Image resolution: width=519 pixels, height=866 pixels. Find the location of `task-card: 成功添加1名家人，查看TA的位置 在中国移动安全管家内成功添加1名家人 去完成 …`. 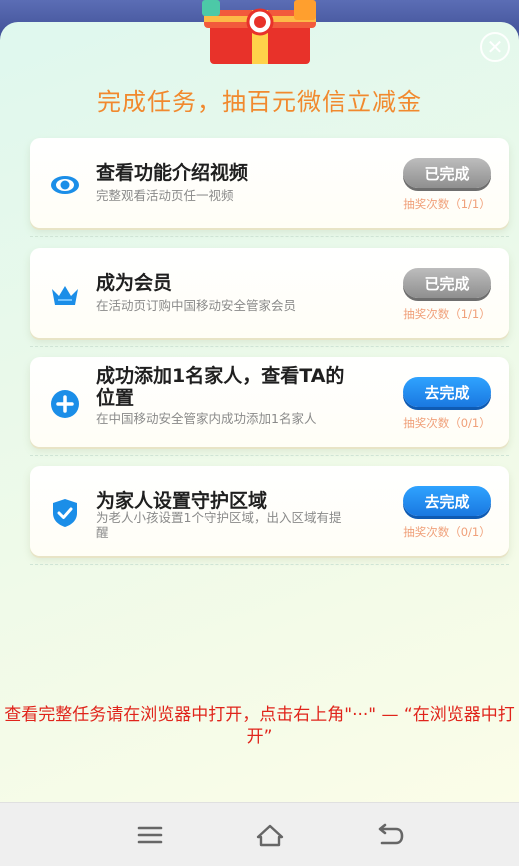

task-card: 成功添加1名家人，查看TA的位置 在中国移动安全管家内成功添加1名家人 去完成 … is located at coordinates (269, 402).